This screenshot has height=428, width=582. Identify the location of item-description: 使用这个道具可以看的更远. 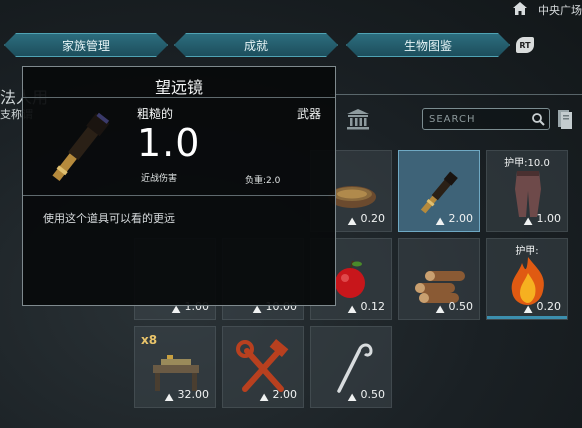
(109, 218).